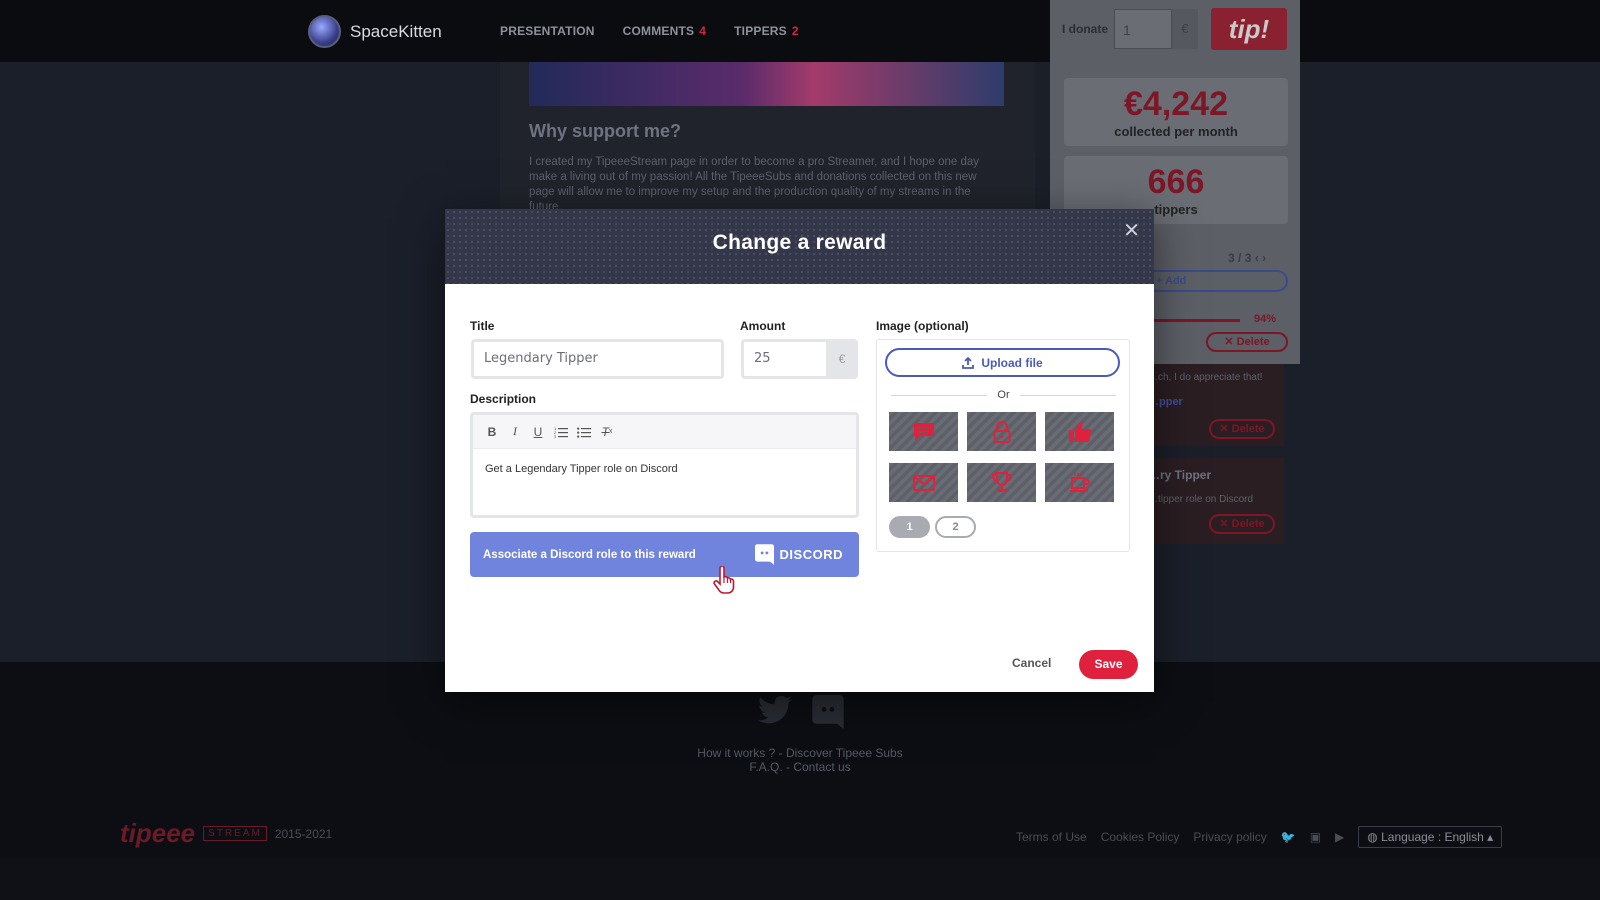 This screenshot has width=1600, height=900. Describe the element at coordinates (584, 432) in the screenshot. I see `bullet-list-icon` at that location.